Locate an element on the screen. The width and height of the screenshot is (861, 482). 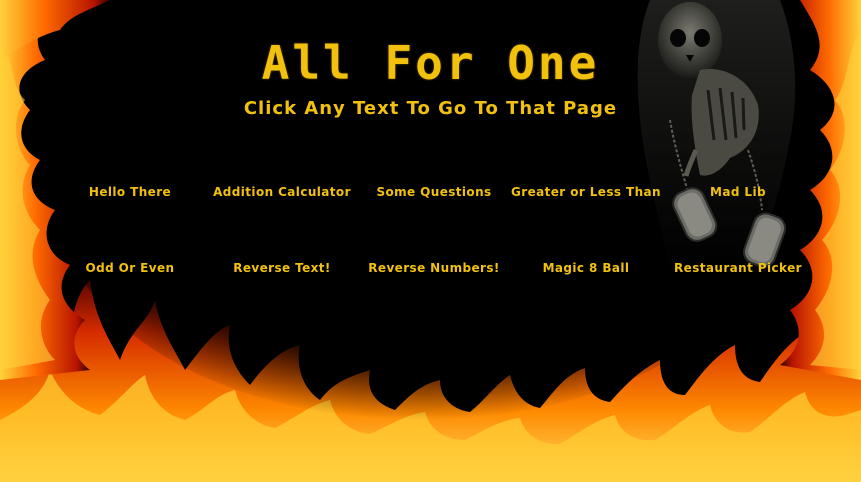
link-magic-8-ball: Magic 8 Ball is located at coordinates (586, 298).